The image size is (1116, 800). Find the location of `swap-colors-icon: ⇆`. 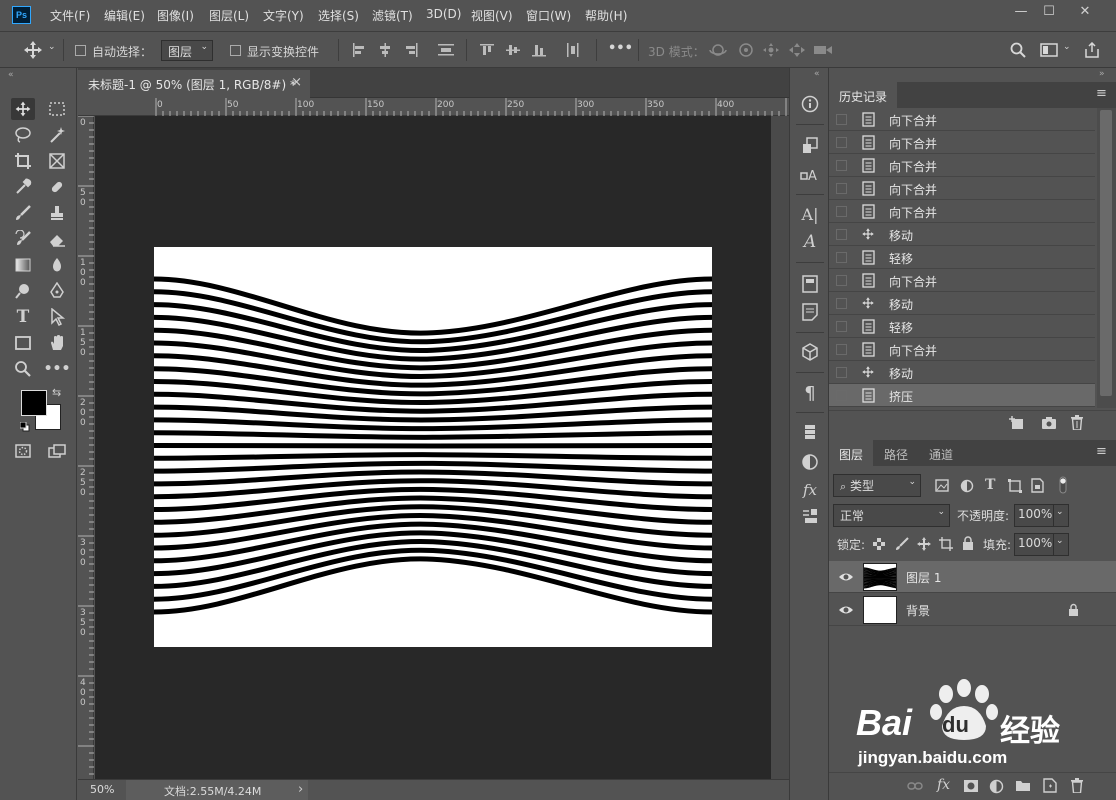

swap-colors-icon: ⇆ is located at coordinates (56, 392).